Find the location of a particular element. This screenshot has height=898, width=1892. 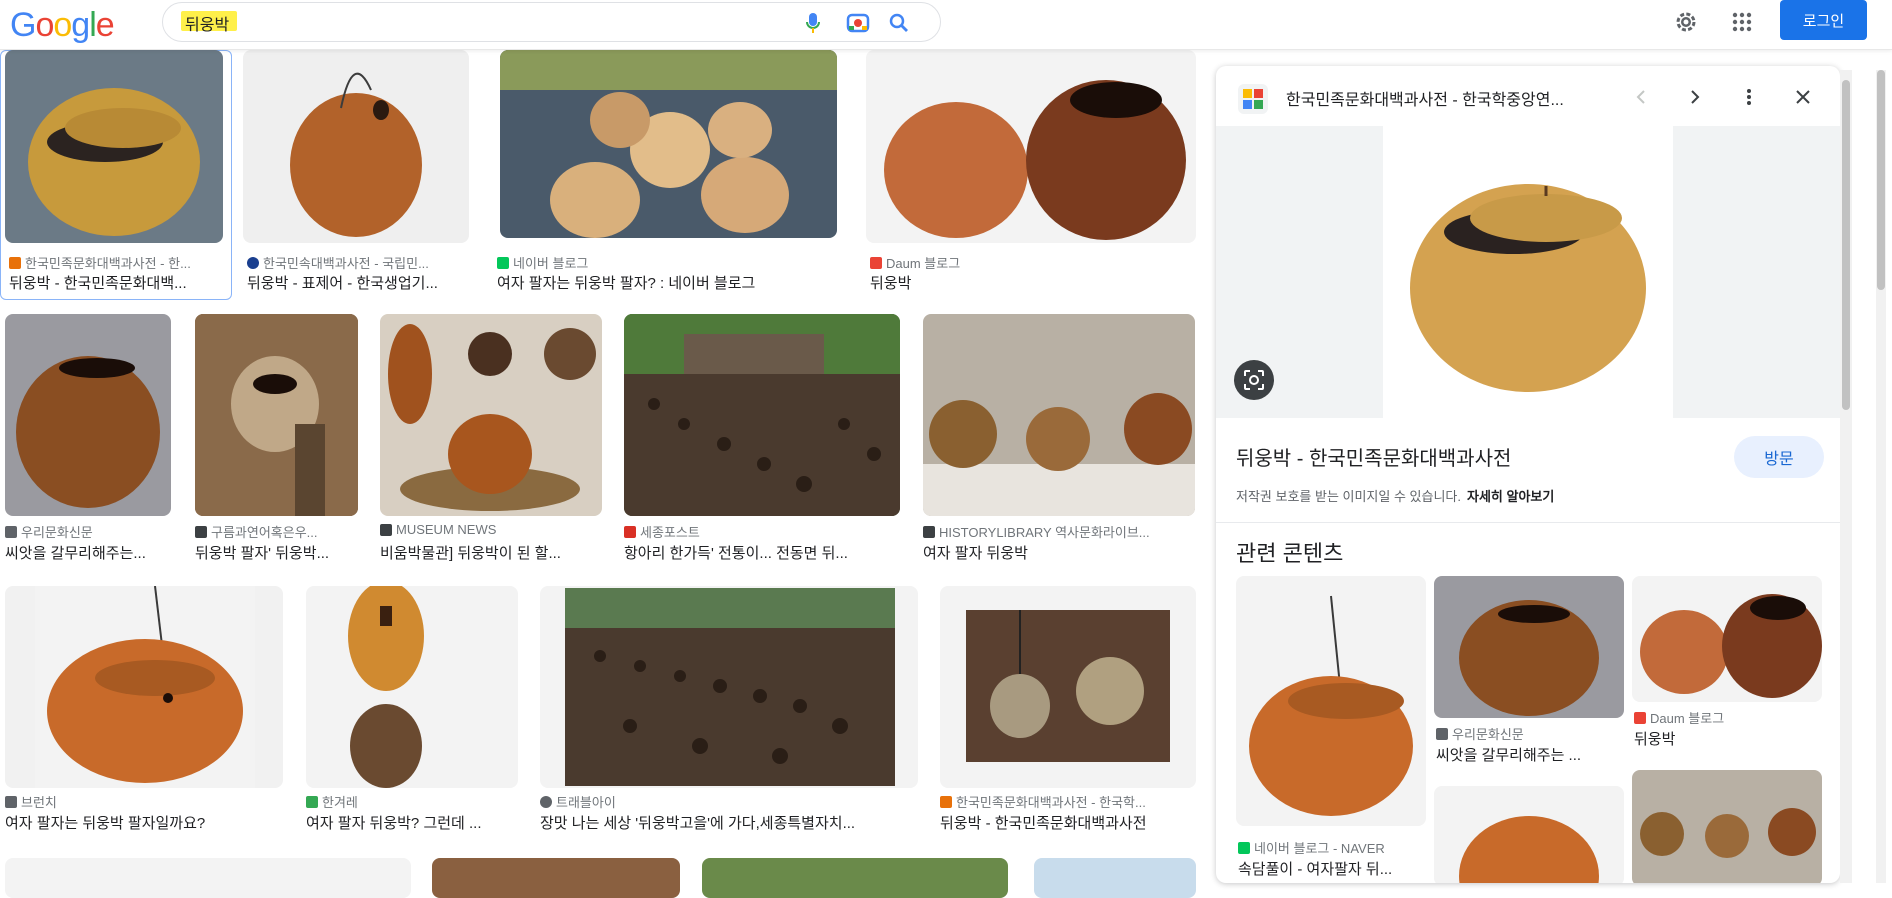

preview-image is located at coordinates (1528, 272).